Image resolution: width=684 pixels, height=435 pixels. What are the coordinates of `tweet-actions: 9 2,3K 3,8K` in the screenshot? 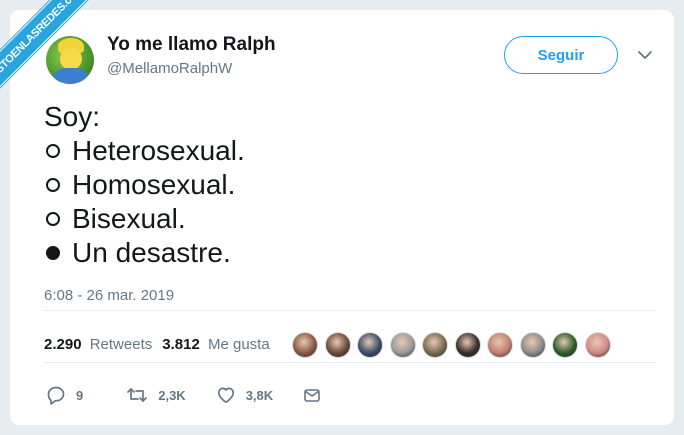 It's located at (183, 395).